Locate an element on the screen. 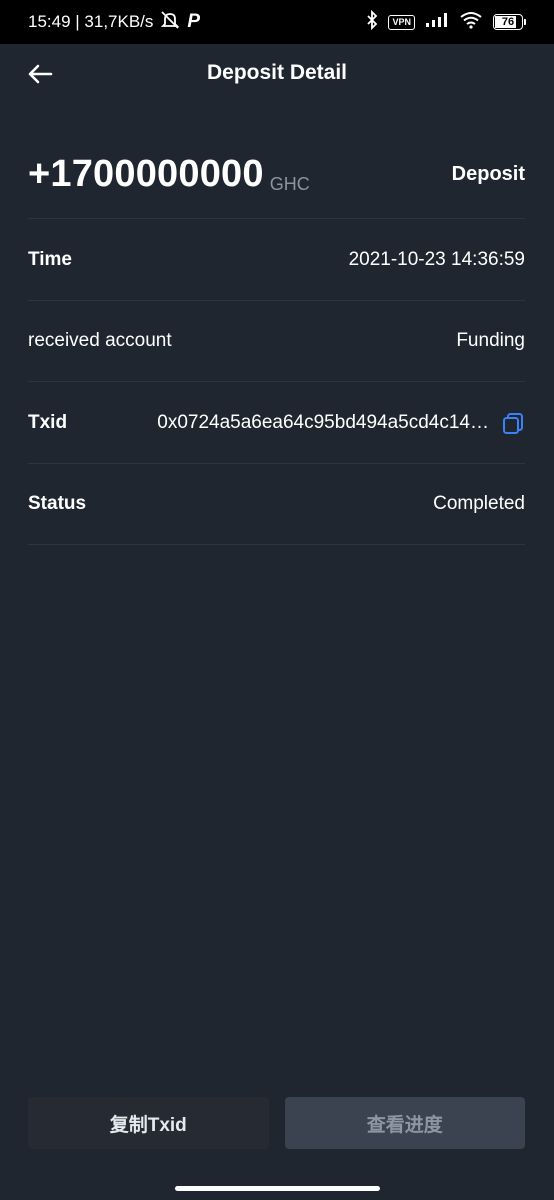 This screenshot has height=1200, width=554. copy-icon is located at coordinates (513, 423).